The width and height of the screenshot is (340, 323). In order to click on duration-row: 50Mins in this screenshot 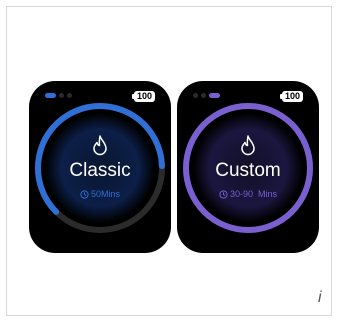, I will do `click(100, 194)`.